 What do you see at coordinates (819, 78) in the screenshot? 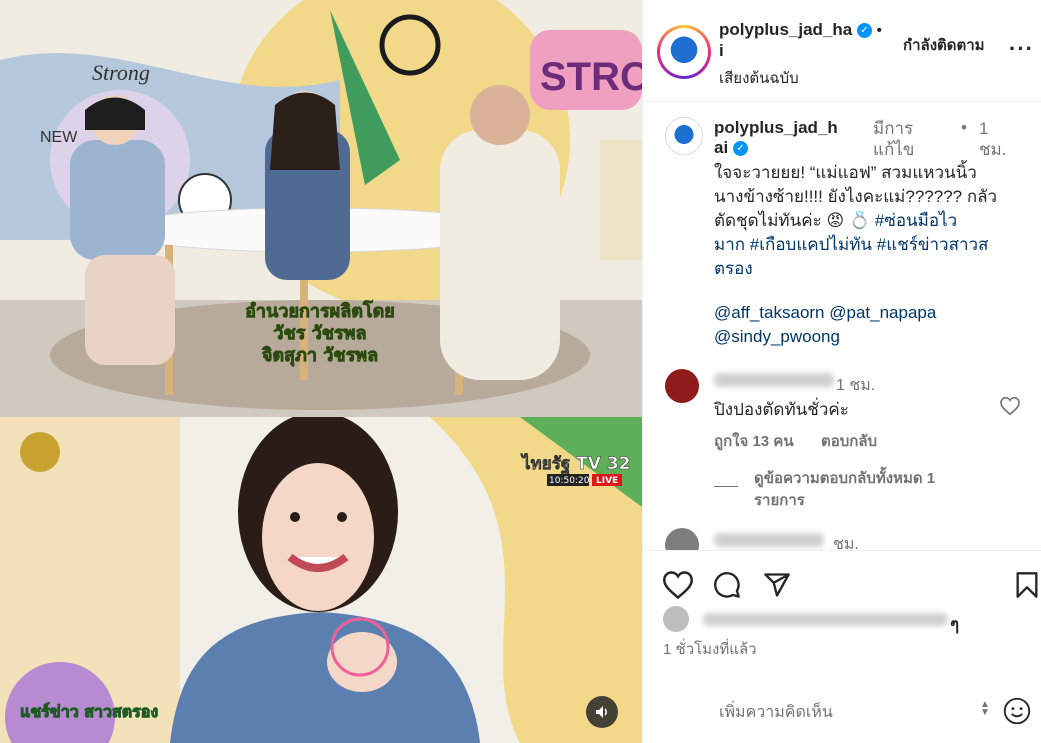
I see `audio-label: เสียงต้นฉบับ` at bounding box center [819, 78].